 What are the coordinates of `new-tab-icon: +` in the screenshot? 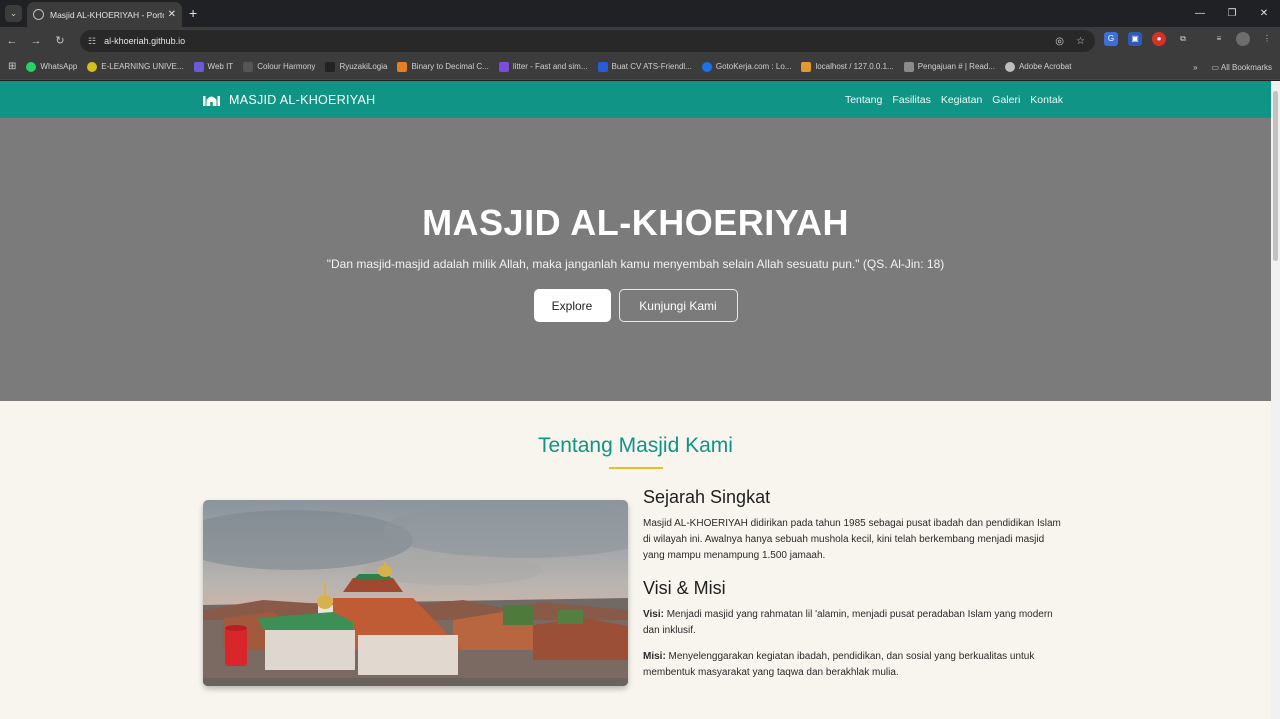 It's located at (193, 13).